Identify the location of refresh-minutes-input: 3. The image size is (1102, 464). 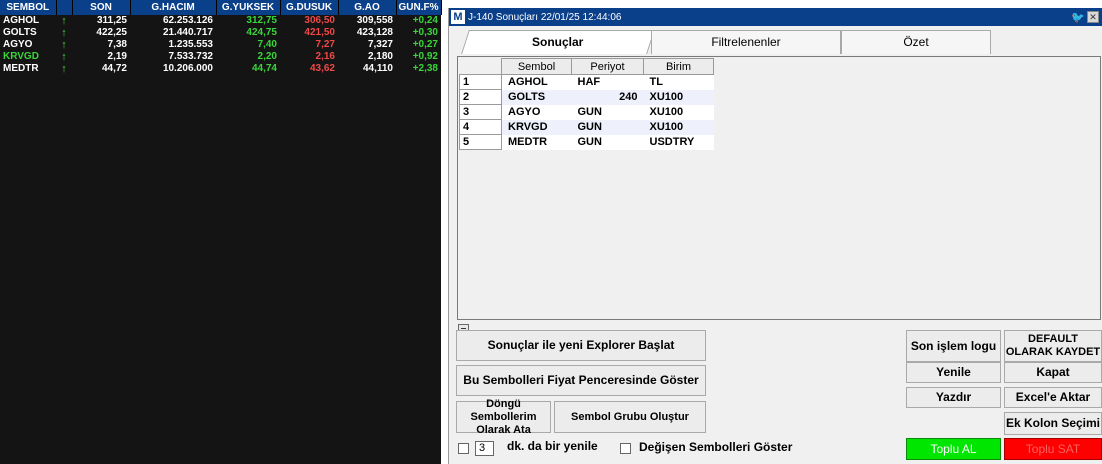
(484, 448).